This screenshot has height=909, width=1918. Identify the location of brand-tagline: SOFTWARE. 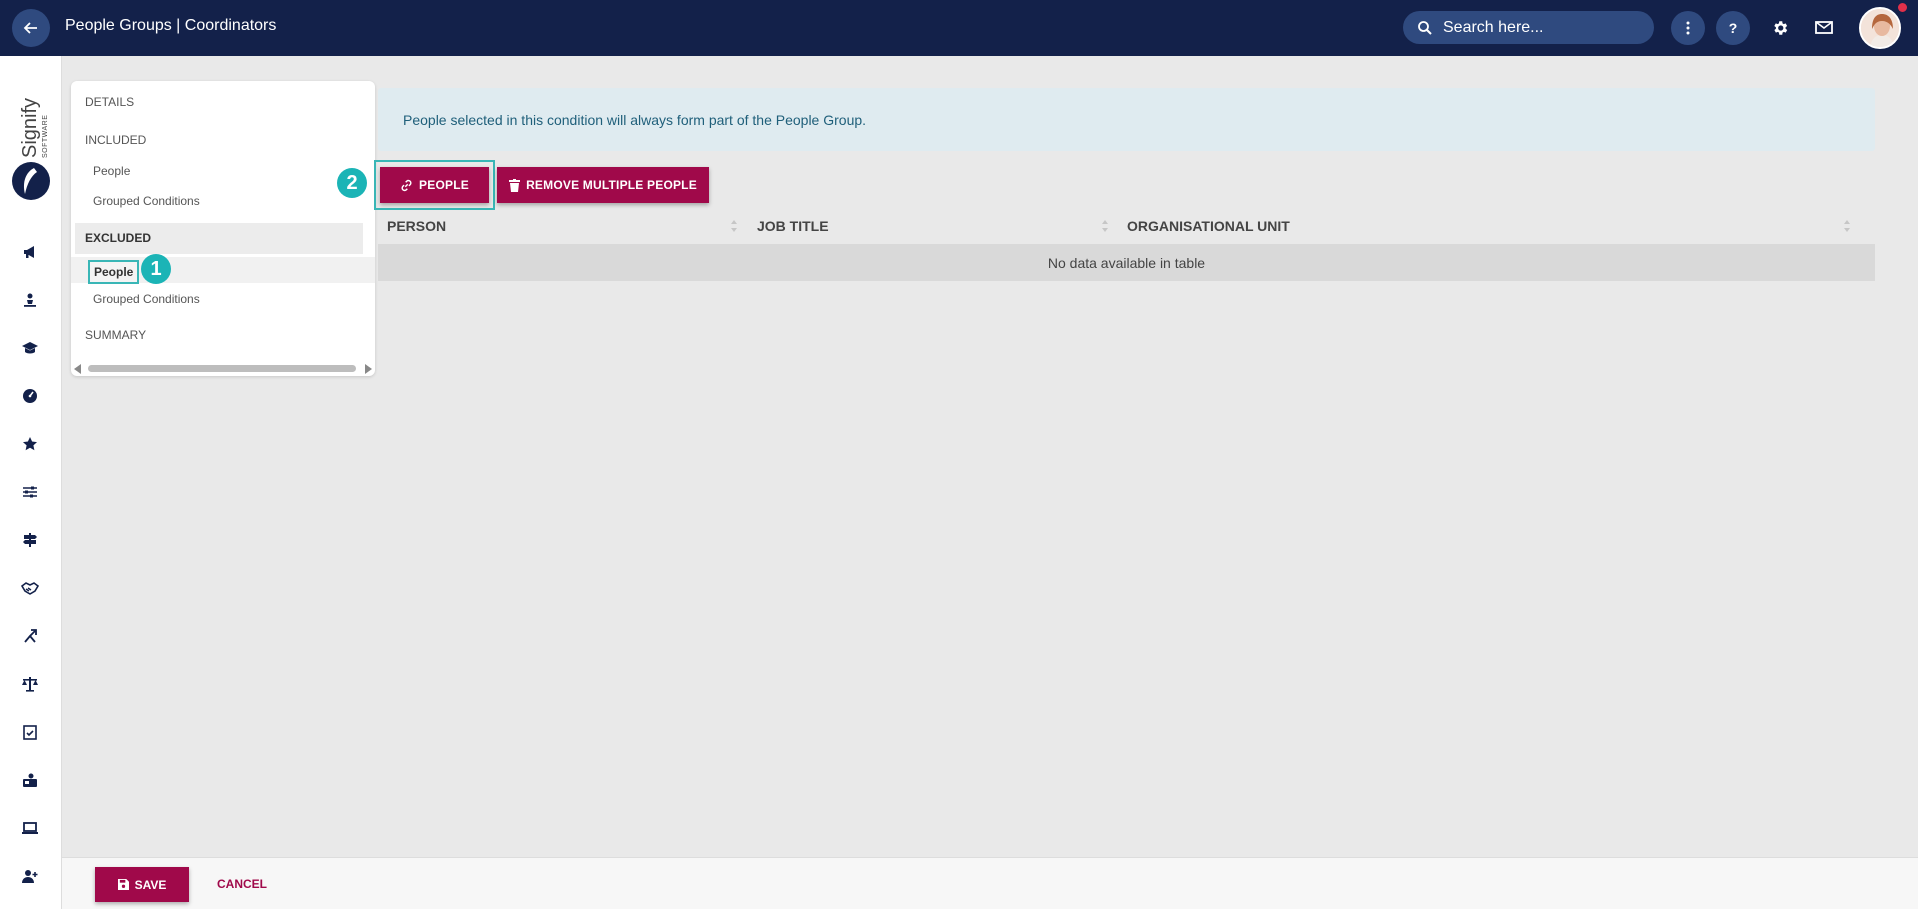
(45, 136).